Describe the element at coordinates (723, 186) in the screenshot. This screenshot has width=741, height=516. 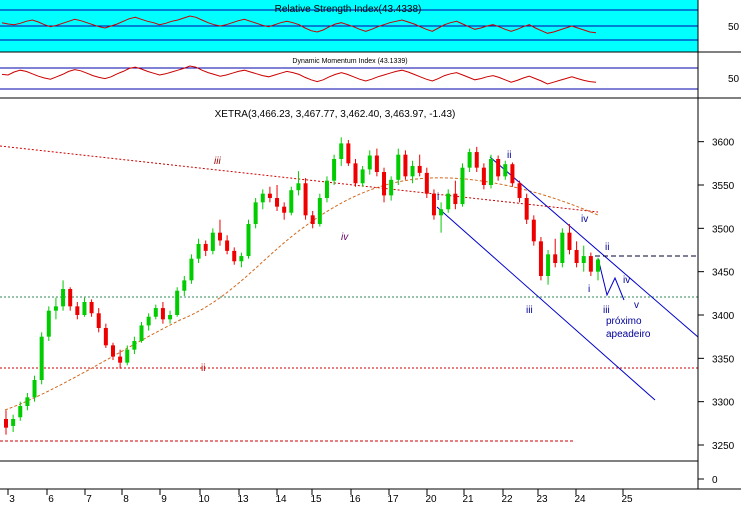
I see `y-tick-label: 3550` at that location.